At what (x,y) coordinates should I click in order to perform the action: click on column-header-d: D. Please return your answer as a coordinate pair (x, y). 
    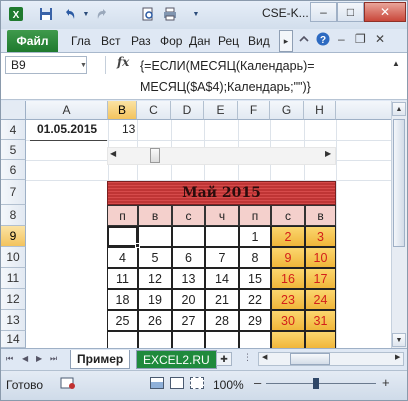
    Looking at the image, I should click on (187, 110).